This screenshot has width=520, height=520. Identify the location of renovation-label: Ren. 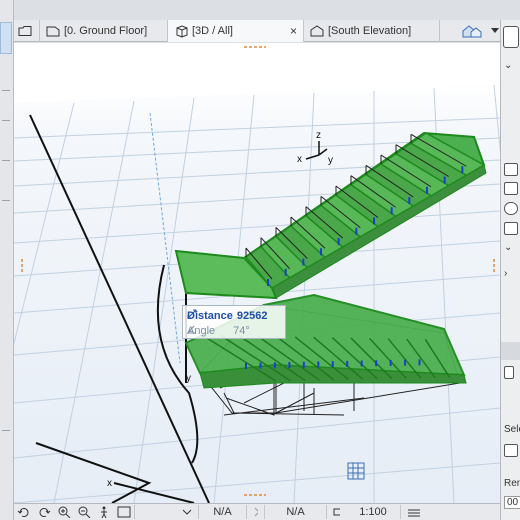
(512, 483).